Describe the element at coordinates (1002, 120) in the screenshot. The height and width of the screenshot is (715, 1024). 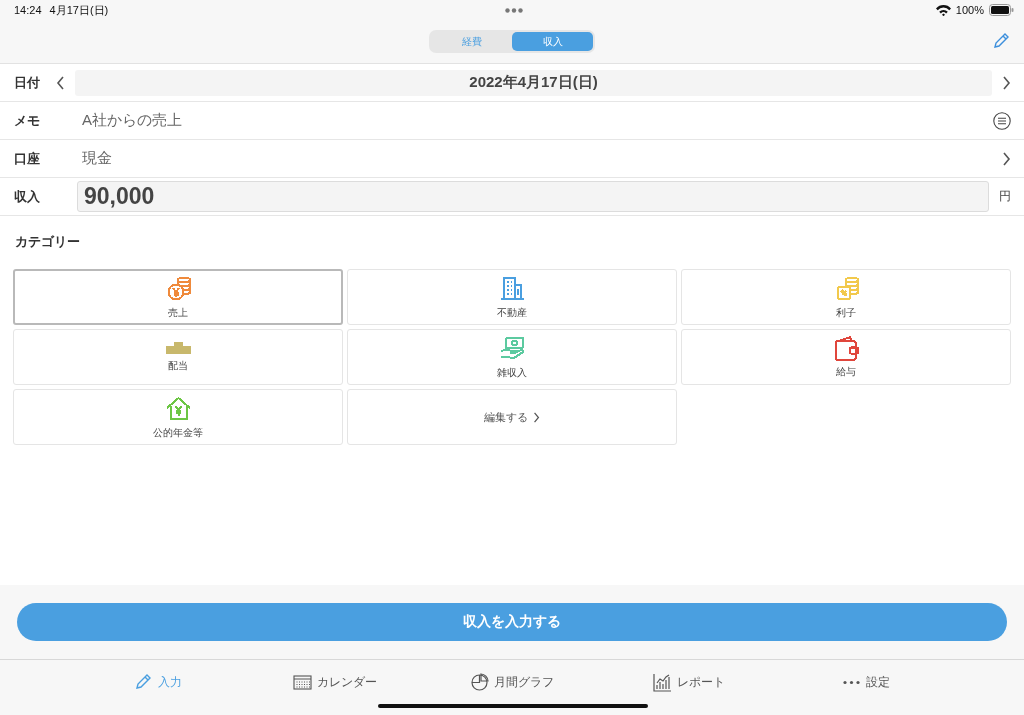
I see `list-icon` at that location.